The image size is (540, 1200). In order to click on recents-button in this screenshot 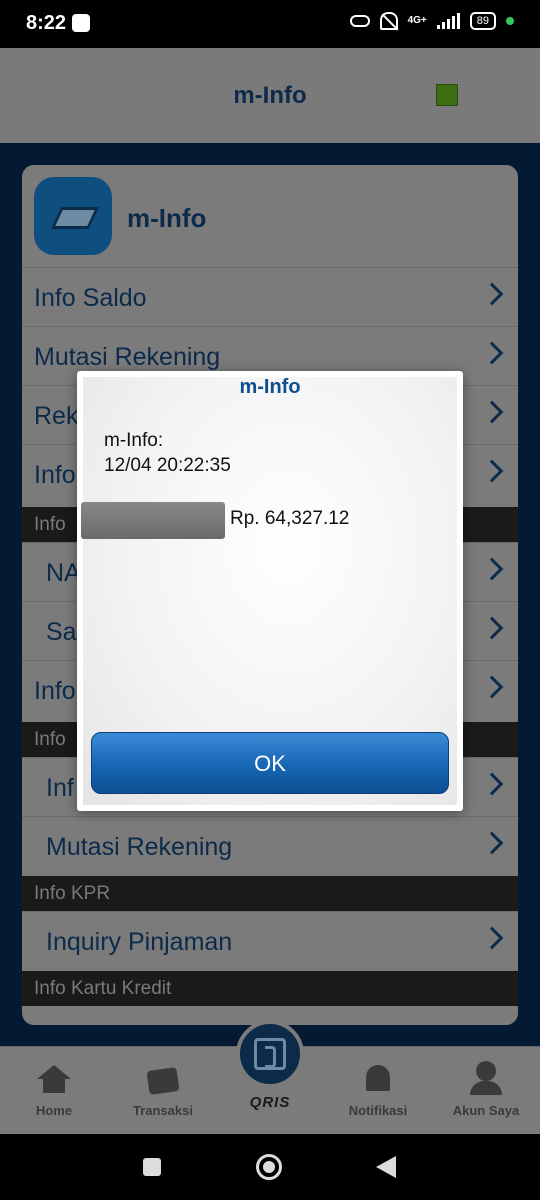, I will do `click(152, 1167)`.